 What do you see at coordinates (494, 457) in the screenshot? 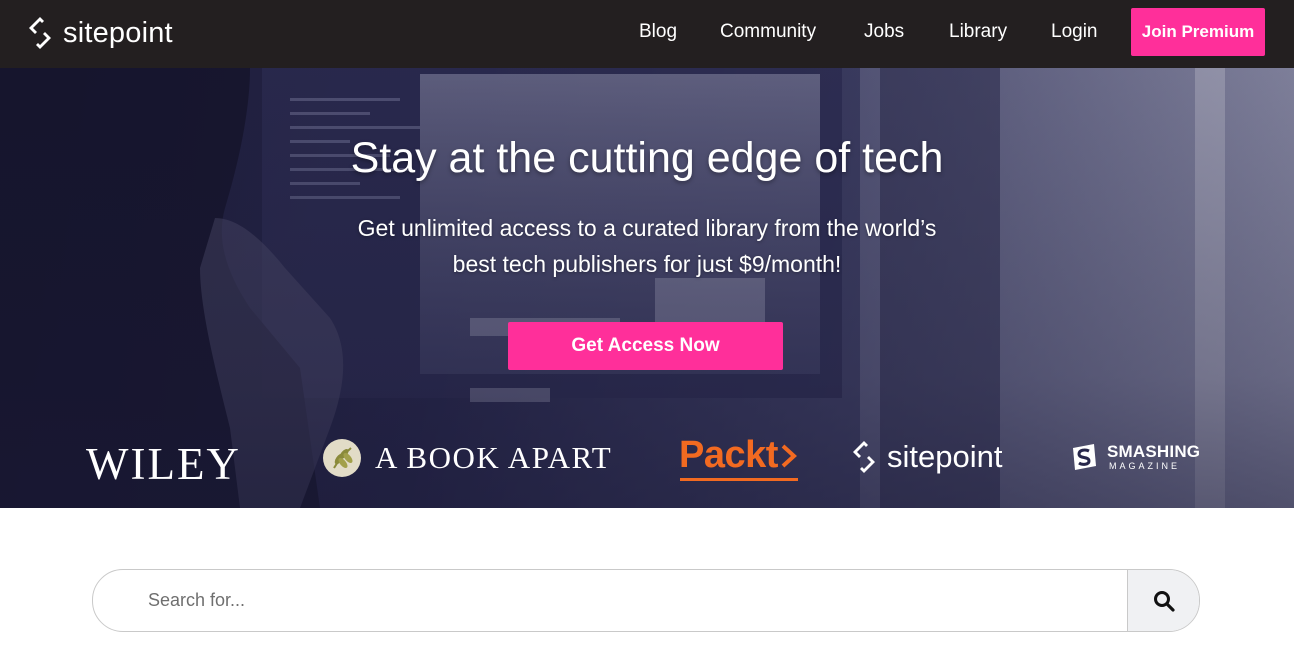
I see `a-book-apart-text: A BOOK APART` at bounding box center [494, 457].